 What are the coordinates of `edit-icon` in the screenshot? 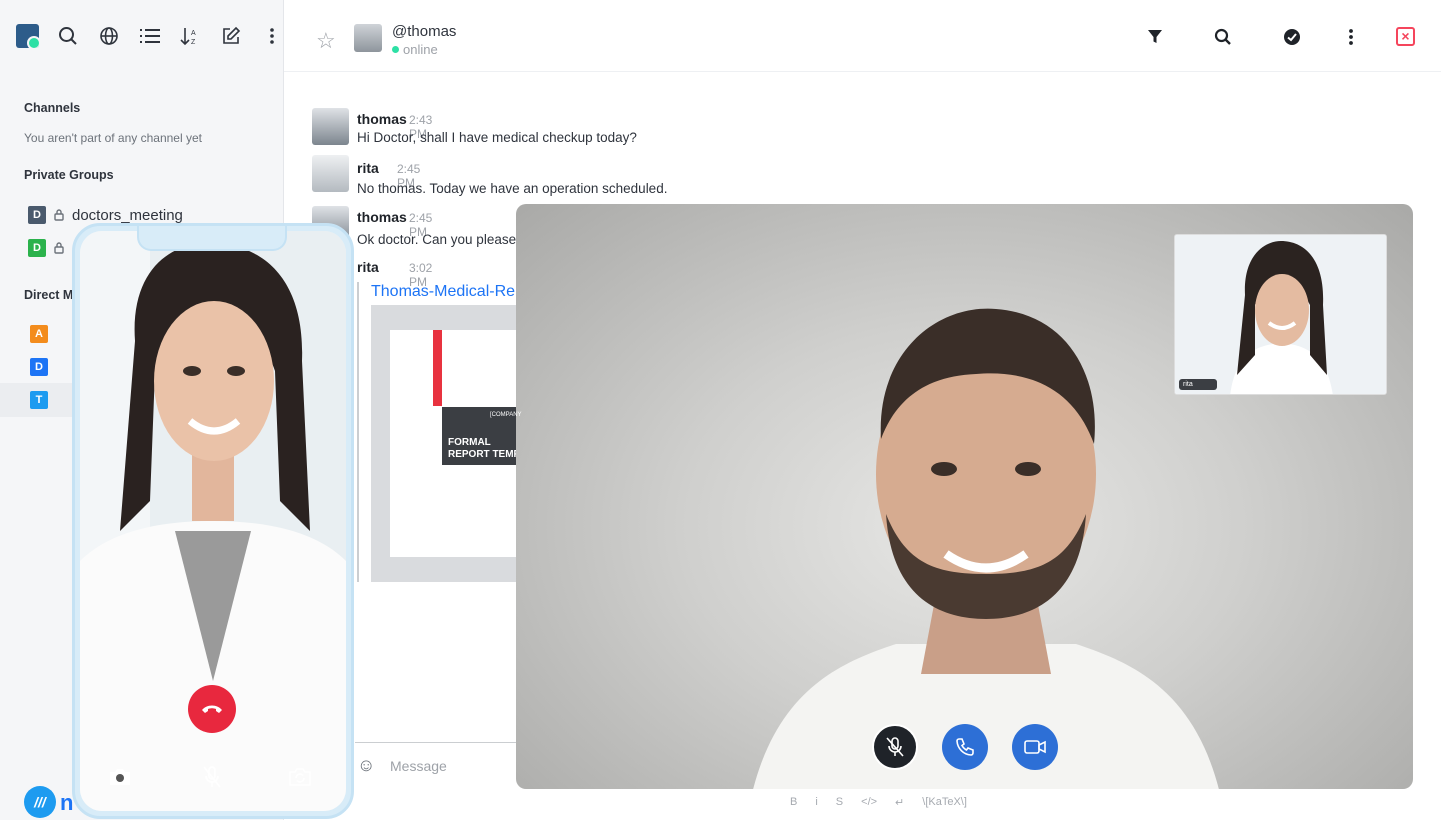 It's located at (231, 36).